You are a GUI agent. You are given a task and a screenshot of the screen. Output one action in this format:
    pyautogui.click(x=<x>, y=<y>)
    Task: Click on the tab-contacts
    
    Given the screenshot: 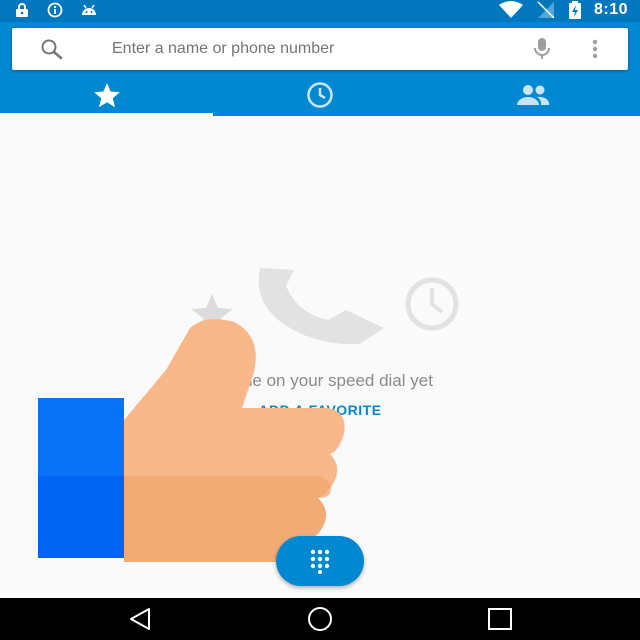 What is the action you would take?
    pyautogui.click(x=533, y=95)
    